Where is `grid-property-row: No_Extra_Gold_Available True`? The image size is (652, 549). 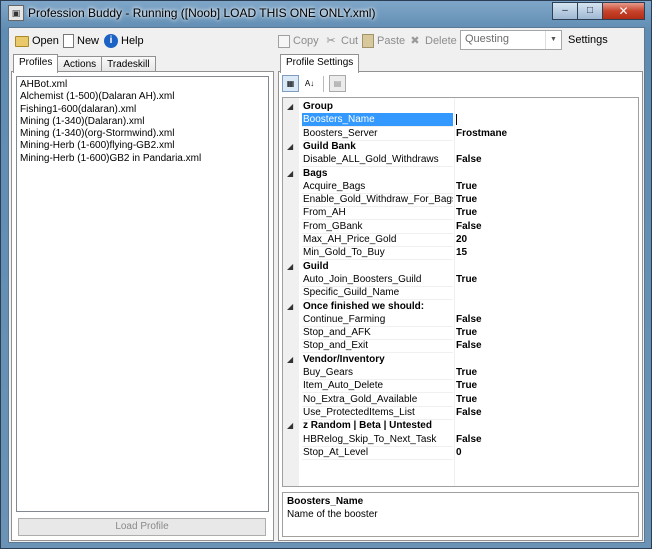 grid-property-row: No_Extra_Gold_Available True is located at coordinates (460, 400).